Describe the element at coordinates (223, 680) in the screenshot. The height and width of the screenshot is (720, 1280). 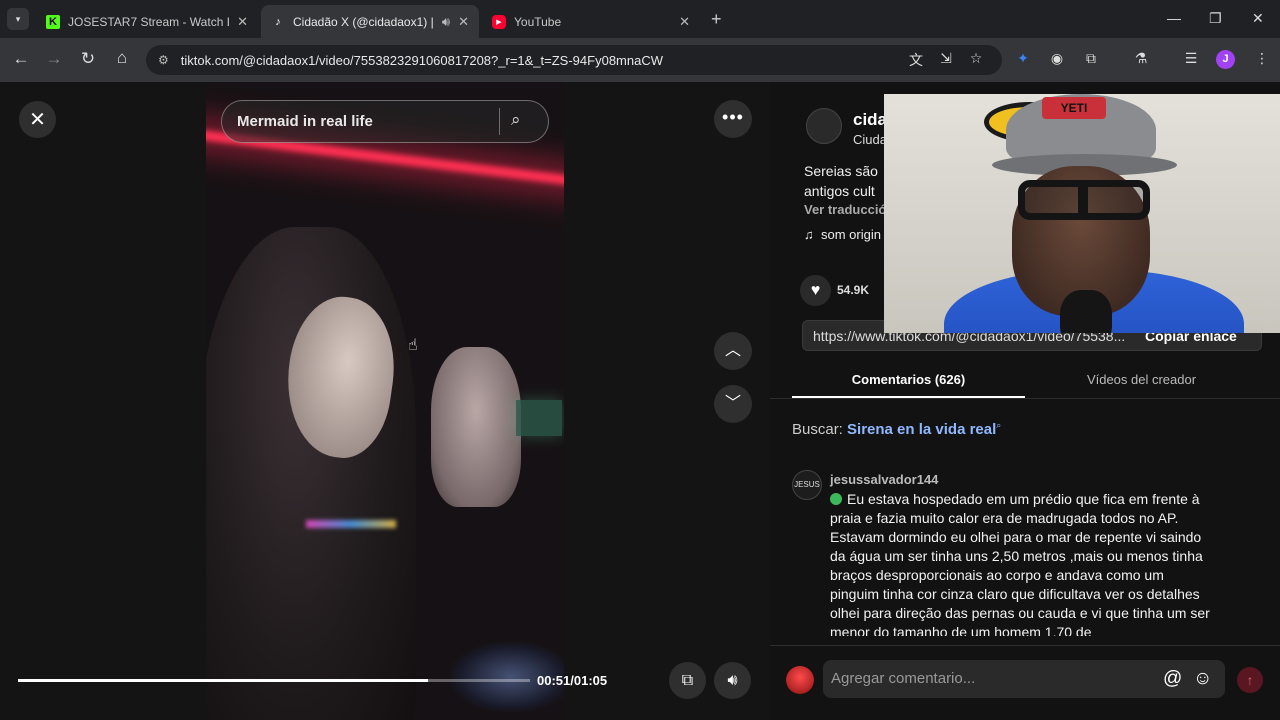
I see `video-progress-fill` at that location.